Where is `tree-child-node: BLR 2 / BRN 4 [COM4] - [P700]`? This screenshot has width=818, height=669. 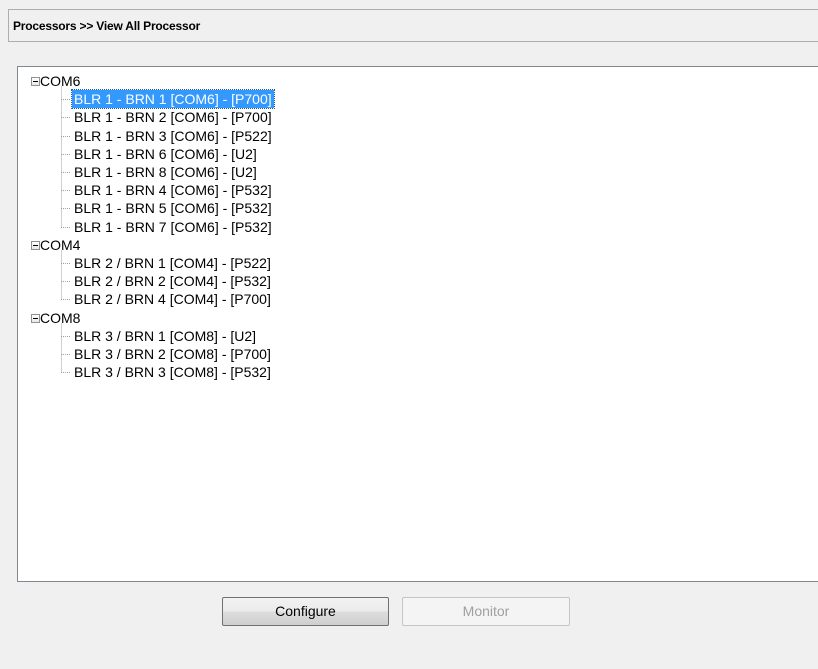
tree-child-node: BLR 2 / BRN 4 [COM4] - [P700] is located at coordinates (172, 299).